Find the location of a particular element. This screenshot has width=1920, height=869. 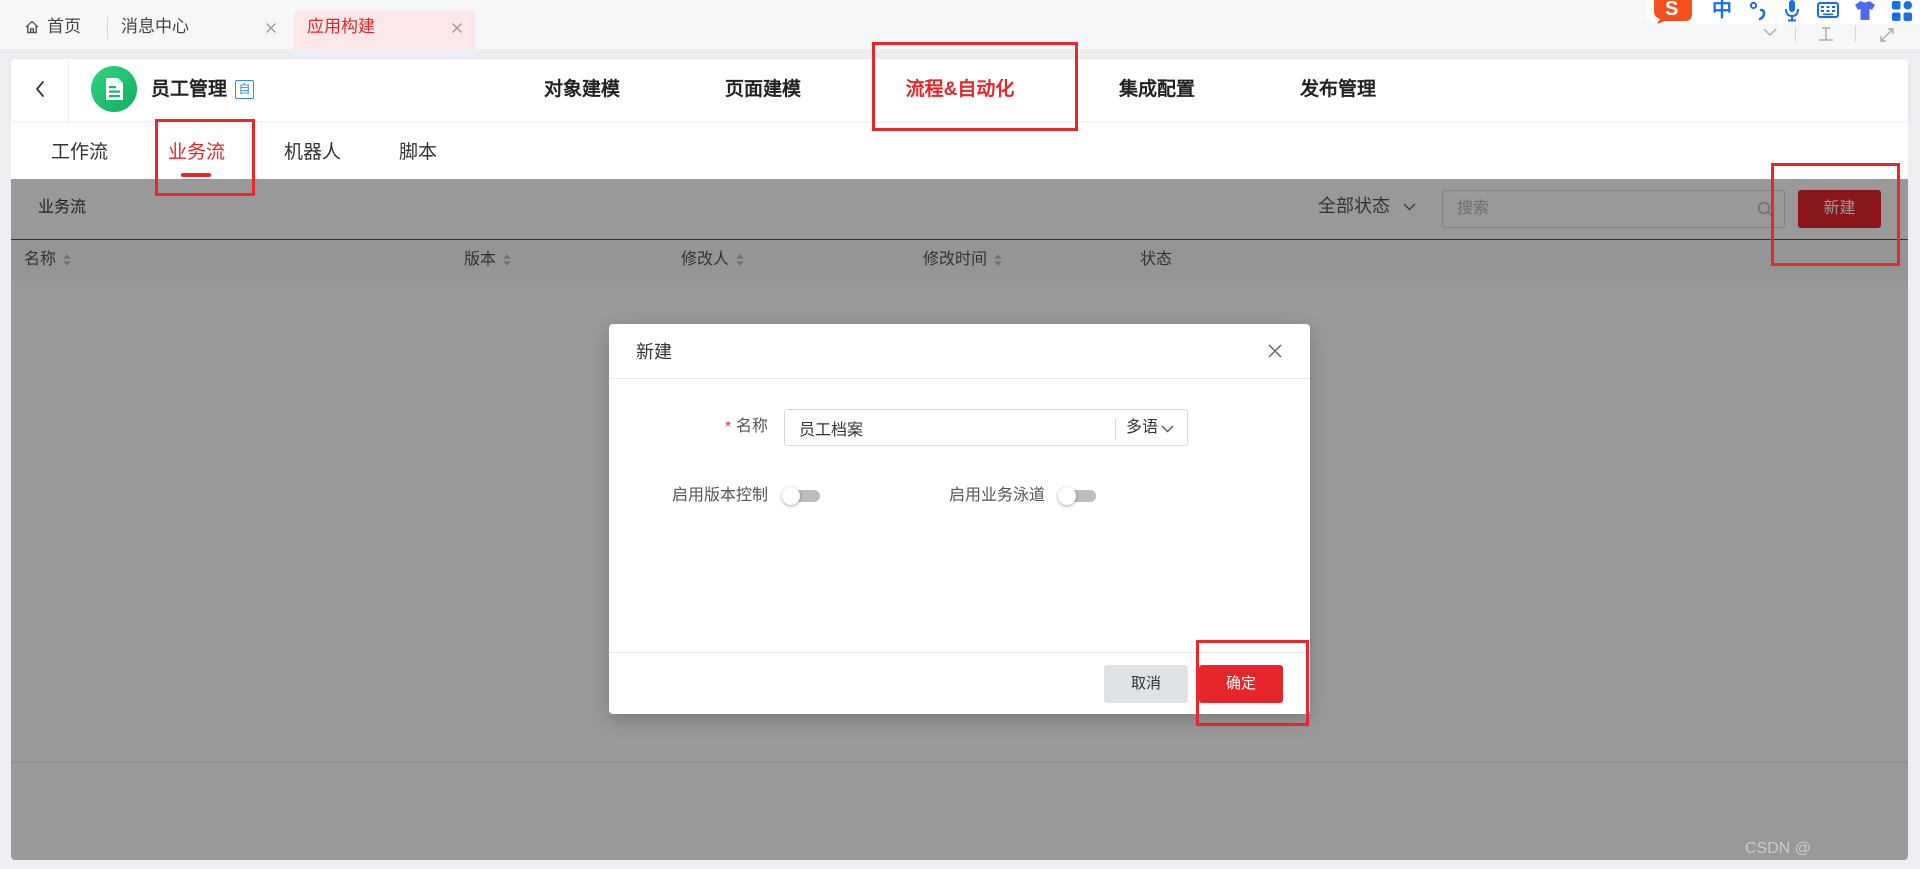

document-icon is located at coordinates (114, 89).